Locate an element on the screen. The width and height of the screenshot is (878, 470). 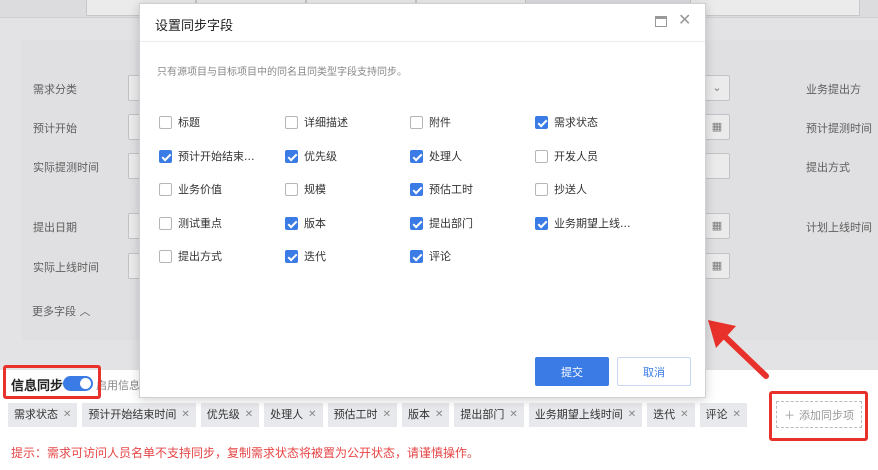
field-checkbox: 处理人 is located at coordinates (436, 156).